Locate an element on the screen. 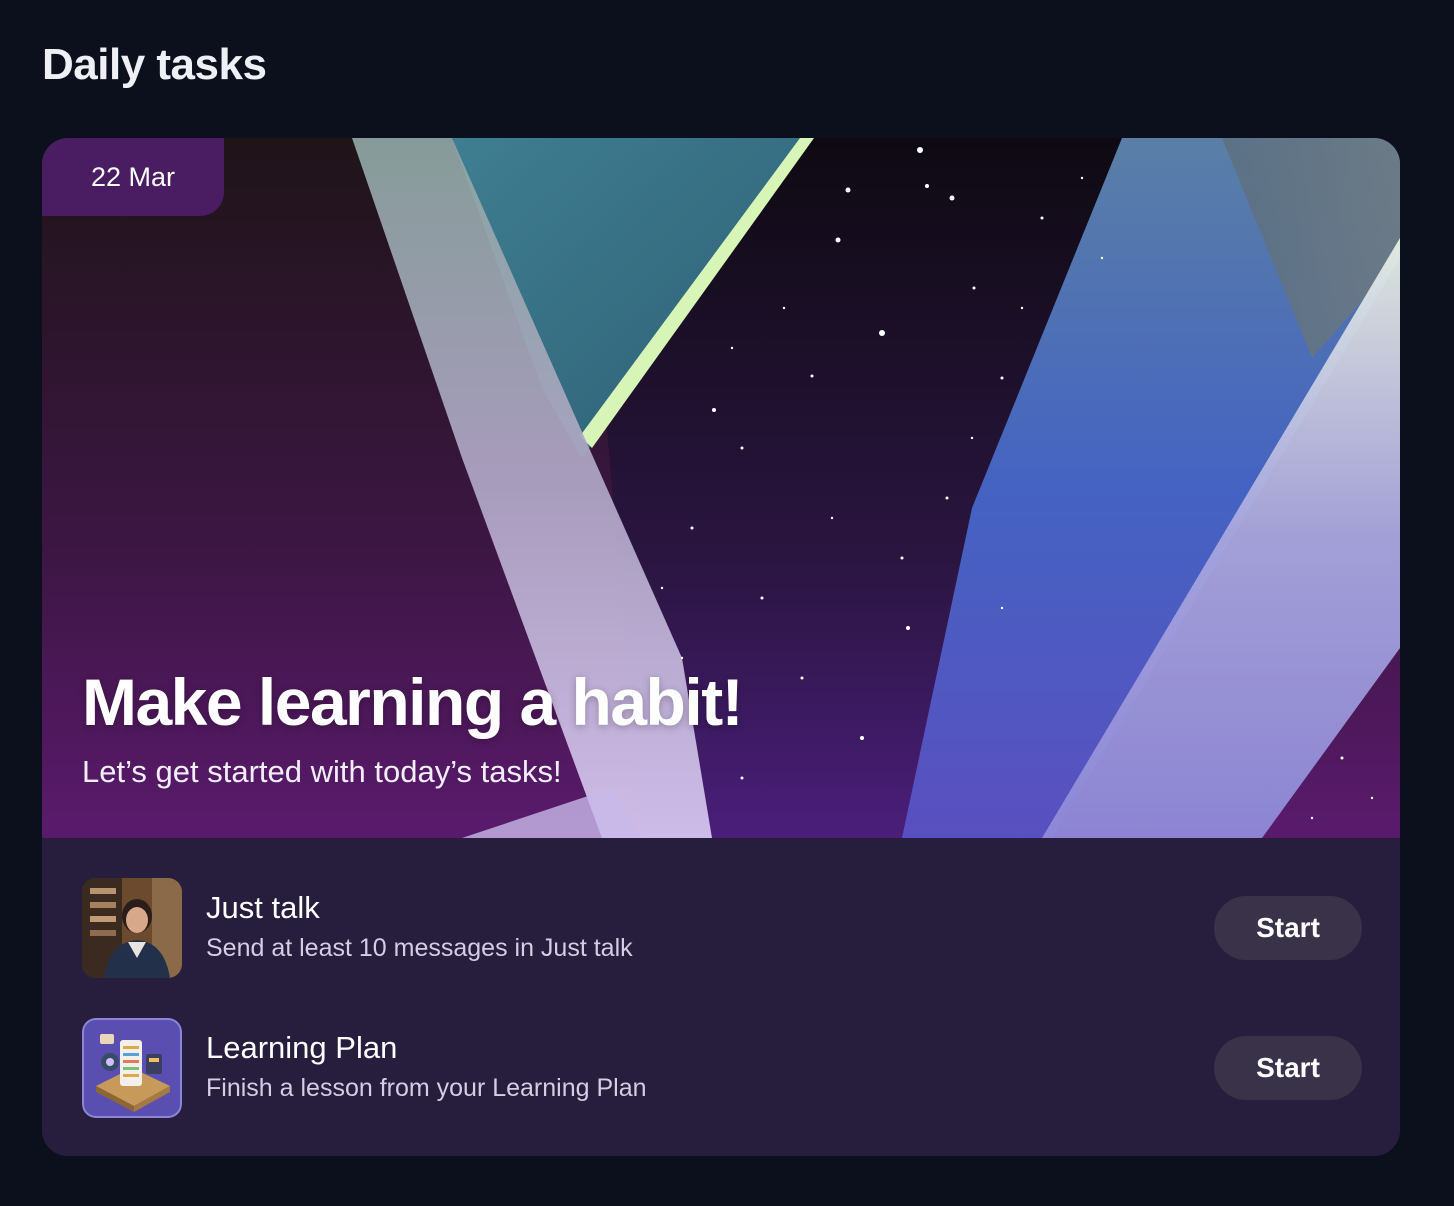  start-button-just-talk: Start is located at coordinates (1288, 928).